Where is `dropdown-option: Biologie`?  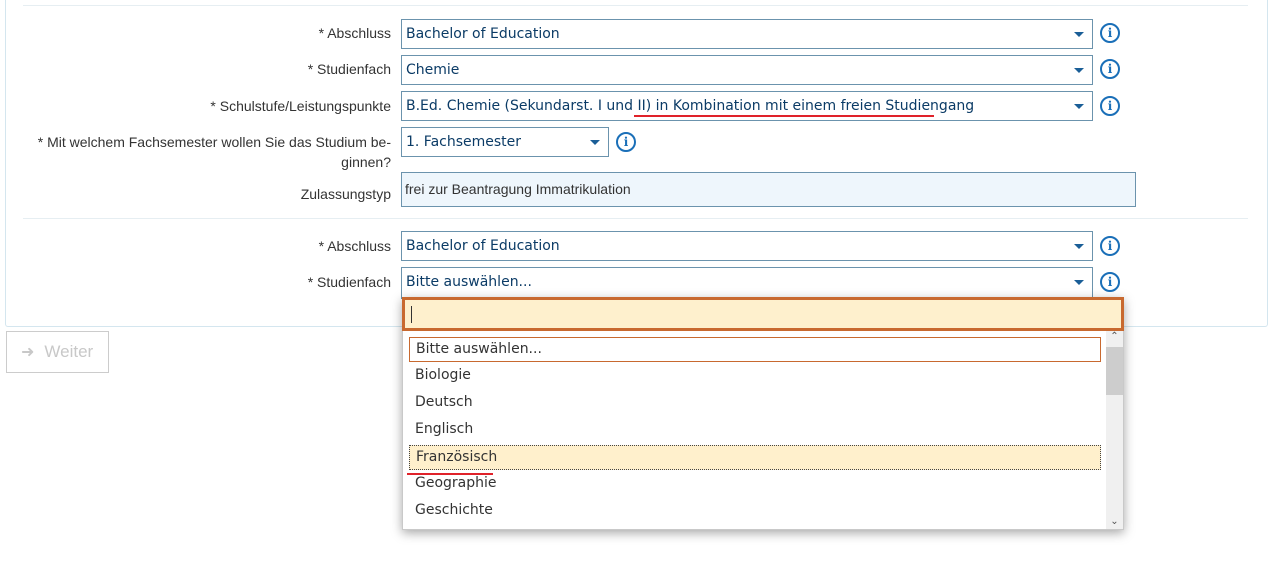 dropdown-option: Biologie is located at coordinates (755, 376).